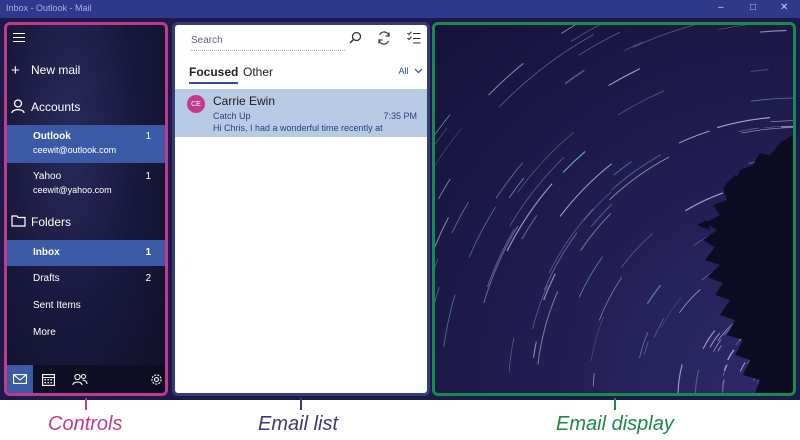 The image size is (800, 440). I want to click on sync-icon, so click(384, 39).